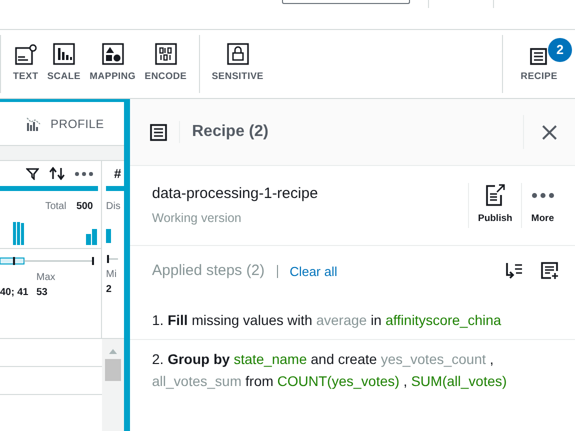 The image size is (575, 431). I want to click on toolbar-button: SCALE, so click(64, 64).